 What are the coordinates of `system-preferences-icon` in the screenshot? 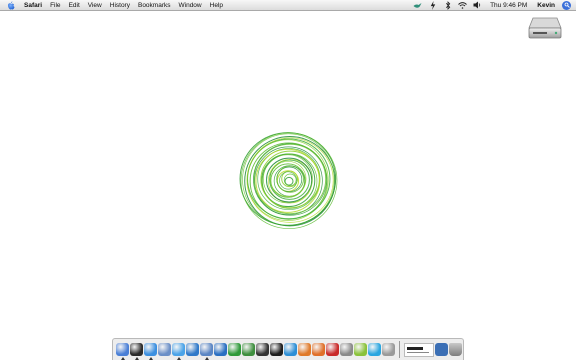 It's located at (388, 349).